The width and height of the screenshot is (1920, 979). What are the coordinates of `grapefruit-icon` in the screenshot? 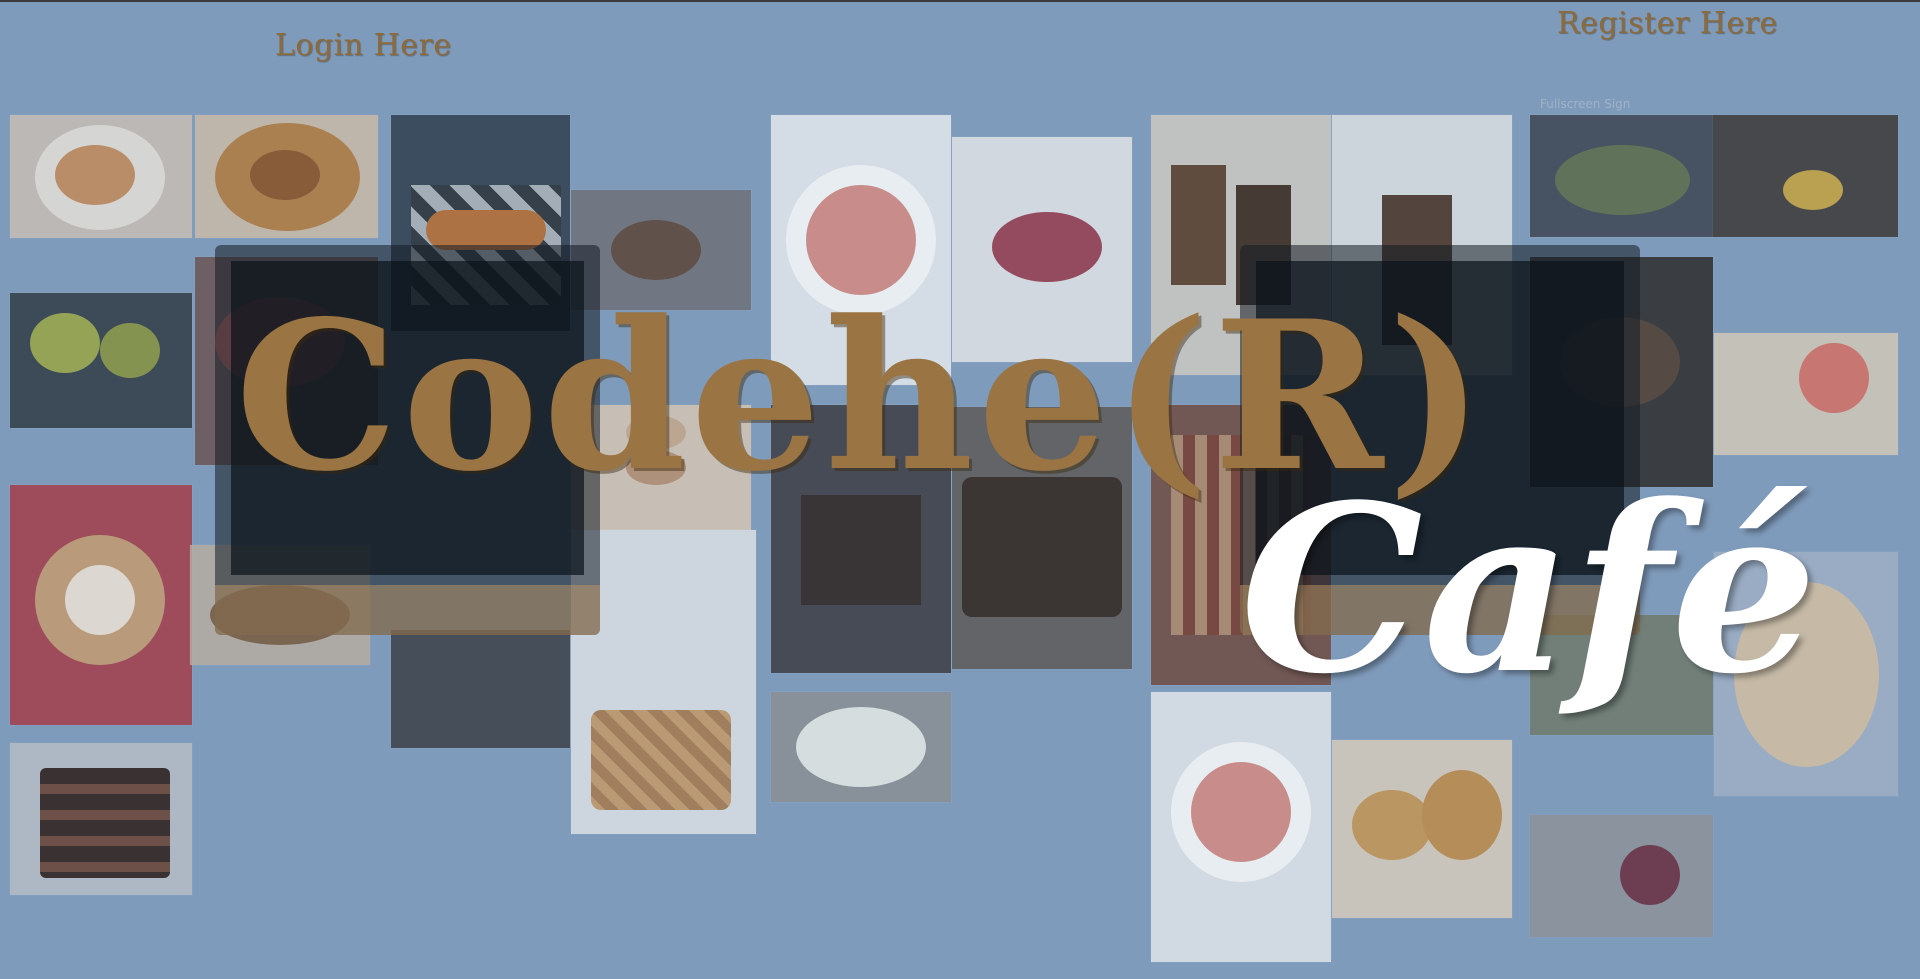 It's located at (1806, 394).